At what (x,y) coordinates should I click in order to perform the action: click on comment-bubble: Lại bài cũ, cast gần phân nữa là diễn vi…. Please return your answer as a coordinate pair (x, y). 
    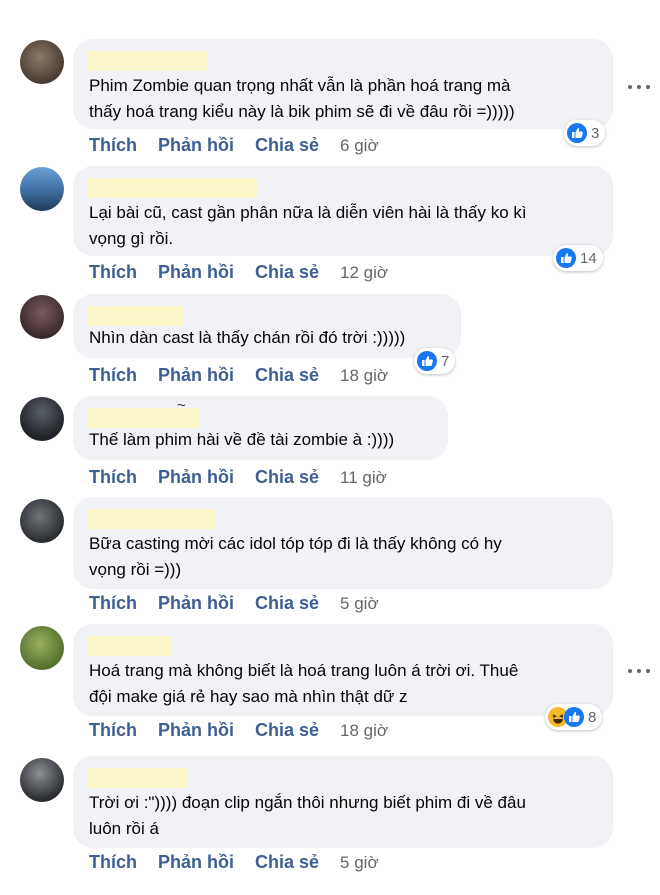
    Looking at the image, I should click on (343, 211).